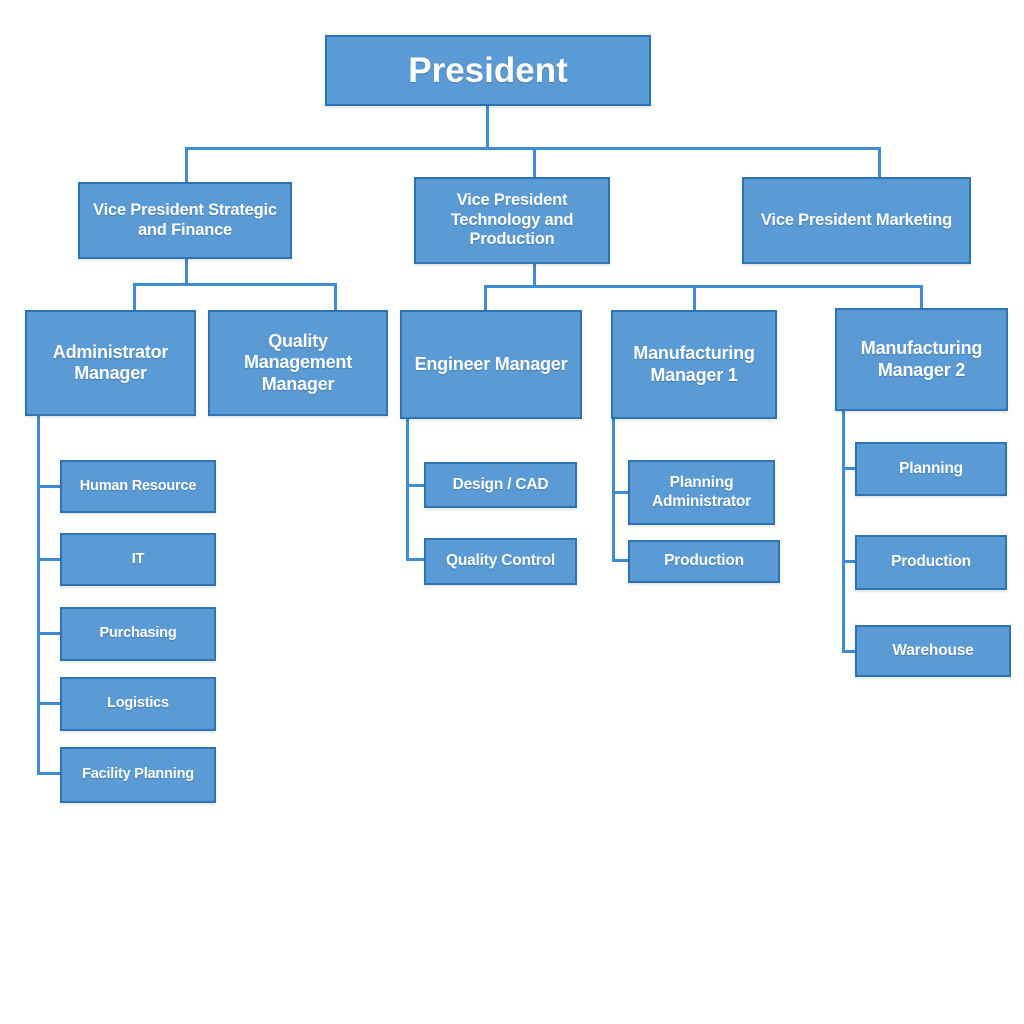 The image size is (1024, 1024). Describe the element at coordinates (921, 359) in the screenshot. I see `node-manufacturing-manager-2: Manufacturing Manager 2` at that location.